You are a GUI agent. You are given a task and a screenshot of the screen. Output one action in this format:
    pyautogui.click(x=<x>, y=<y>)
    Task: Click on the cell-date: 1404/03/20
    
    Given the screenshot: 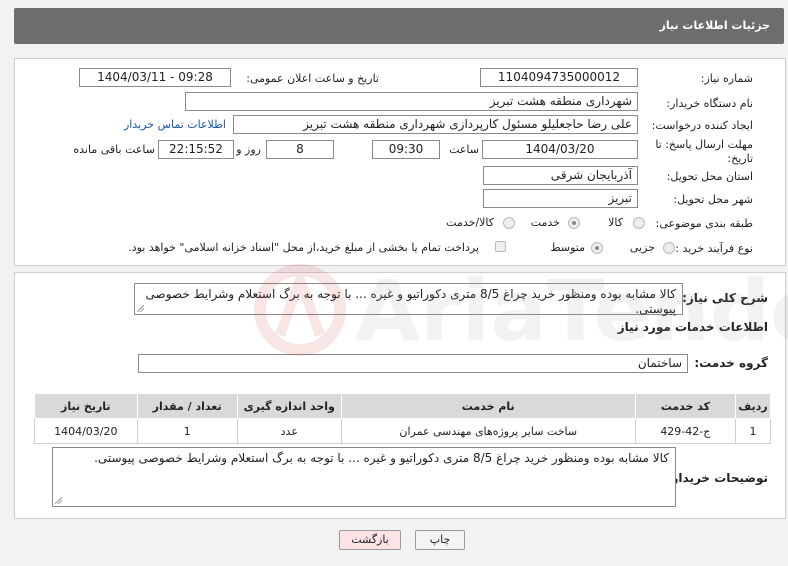 What is the action you would take?
    pyautogui.click(x=86, y=431)
    